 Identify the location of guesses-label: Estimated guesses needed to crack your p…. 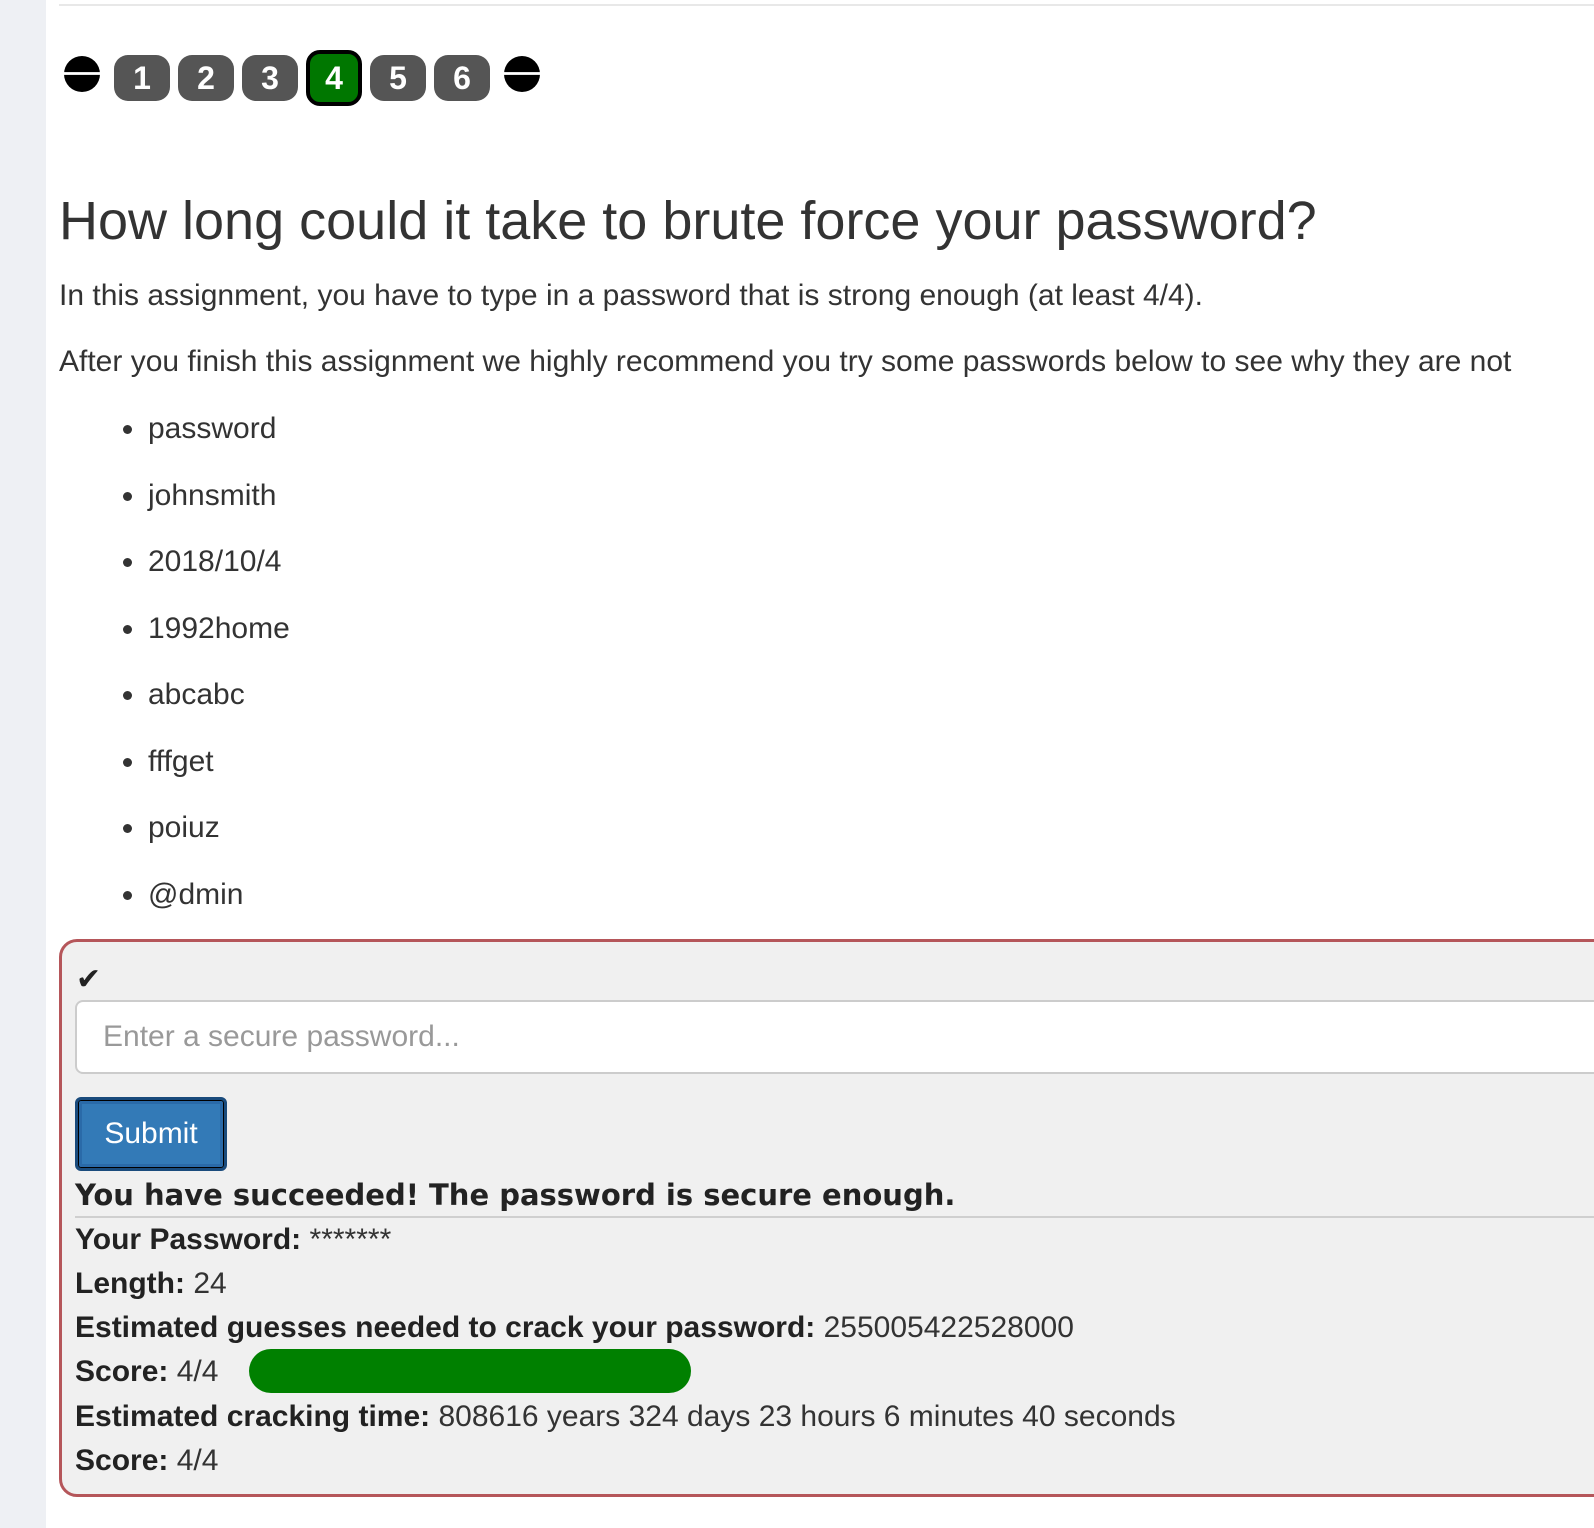
(445, 1327).